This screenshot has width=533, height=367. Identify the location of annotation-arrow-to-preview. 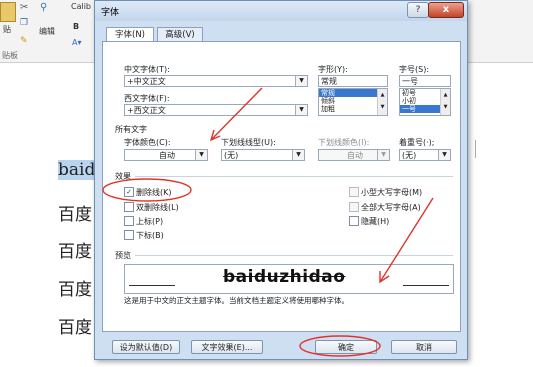
(406, 240).